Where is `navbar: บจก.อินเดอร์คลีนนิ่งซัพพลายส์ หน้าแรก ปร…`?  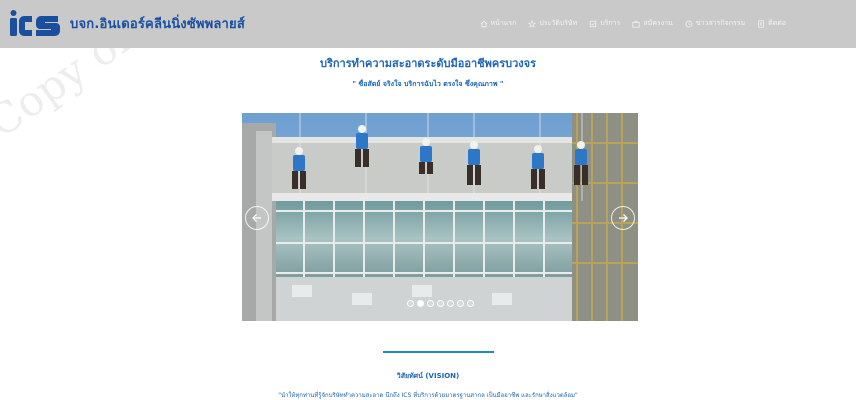
navbar: บจก.อินเดอร์คลีนนิ่งซัพพลายส์ หน้าแรก ปร… is located at coordinates (428, 24).